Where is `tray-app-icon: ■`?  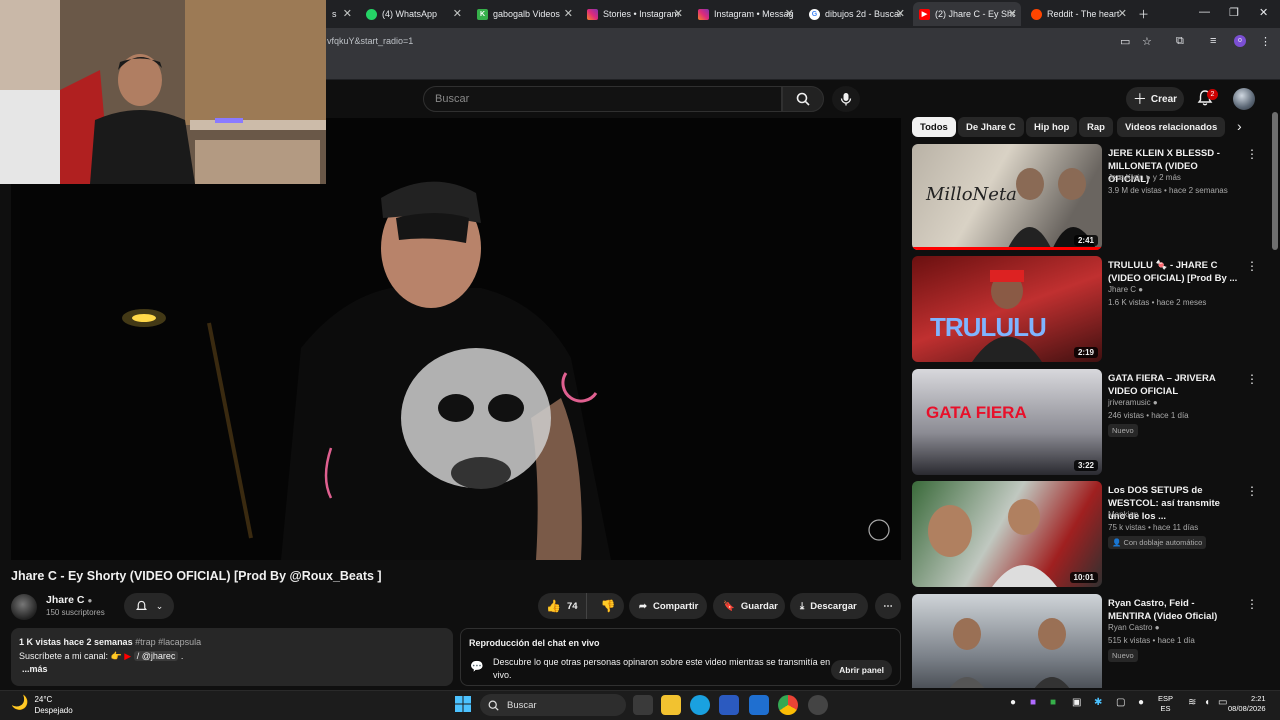 tray-app-icon: ■ is located at coordinates (1053, 702).